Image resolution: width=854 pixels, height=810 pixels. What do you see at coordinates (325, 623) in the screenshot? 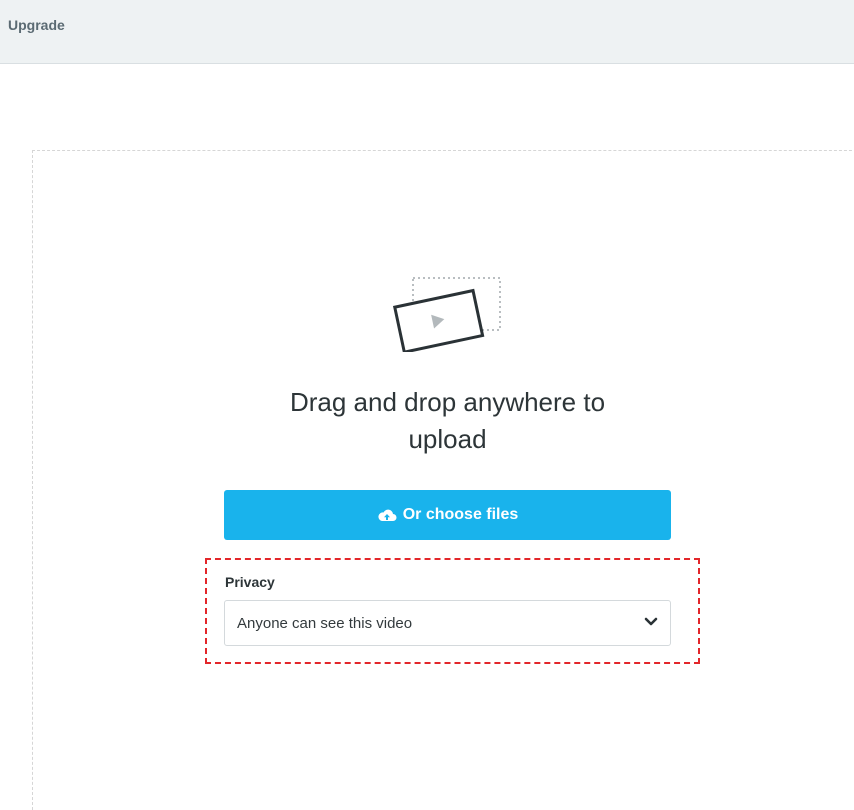
I see `privacy-selected-value: Anyone can see this video` at bounding box center [325, 623].